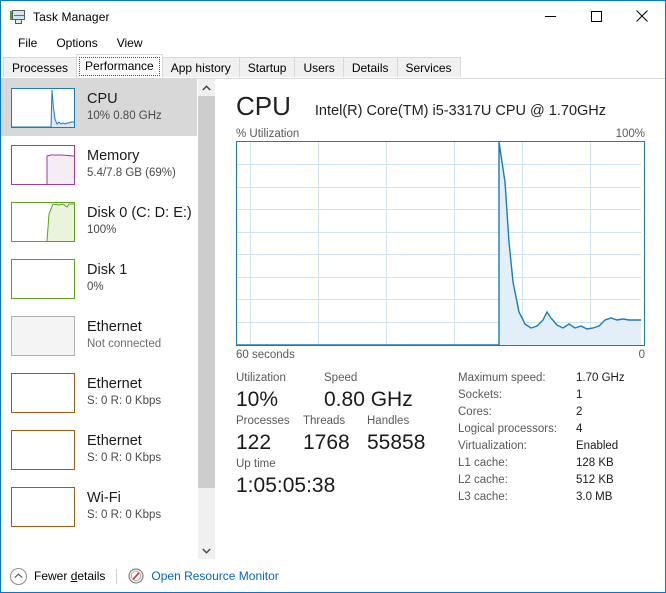 The image size is (666, 593). I want to click on window-title: Task Manager, so click(71, 16).